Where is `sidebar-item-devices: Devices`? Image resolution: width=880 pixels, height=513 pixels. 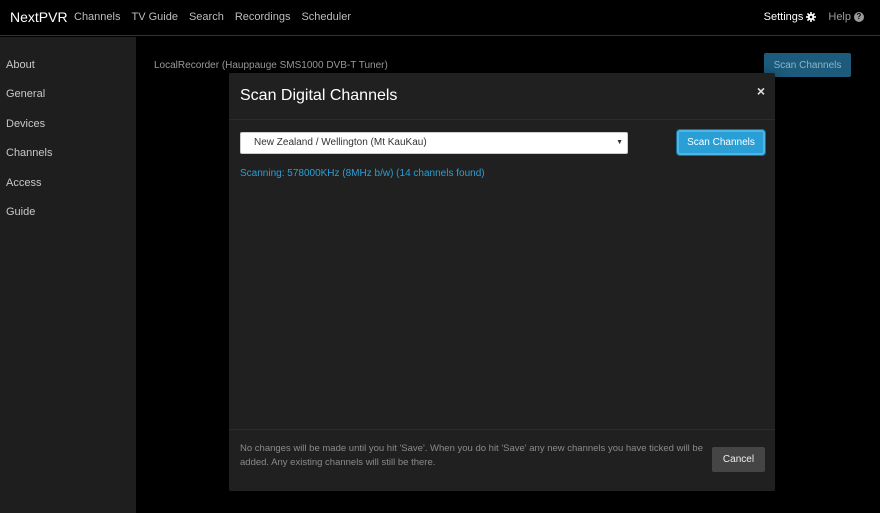
sidebar-item-devices: Devices is located at coordinates (25, 124).